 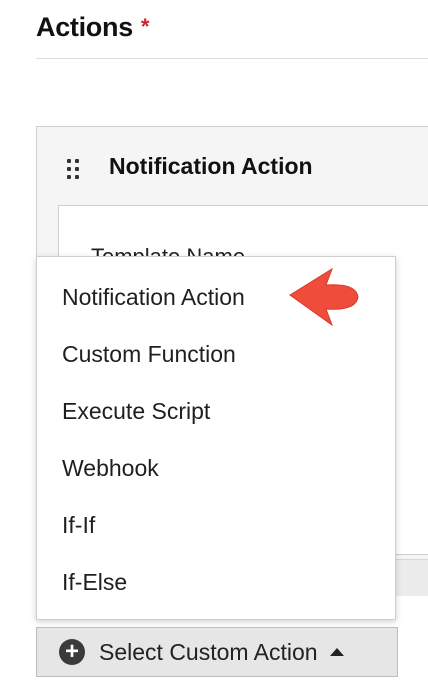 What do you see at coordinates (216, 411) in the screenshot?
I see `menu-item-execute-script: Execute Script` at bounding box center [216, 411].